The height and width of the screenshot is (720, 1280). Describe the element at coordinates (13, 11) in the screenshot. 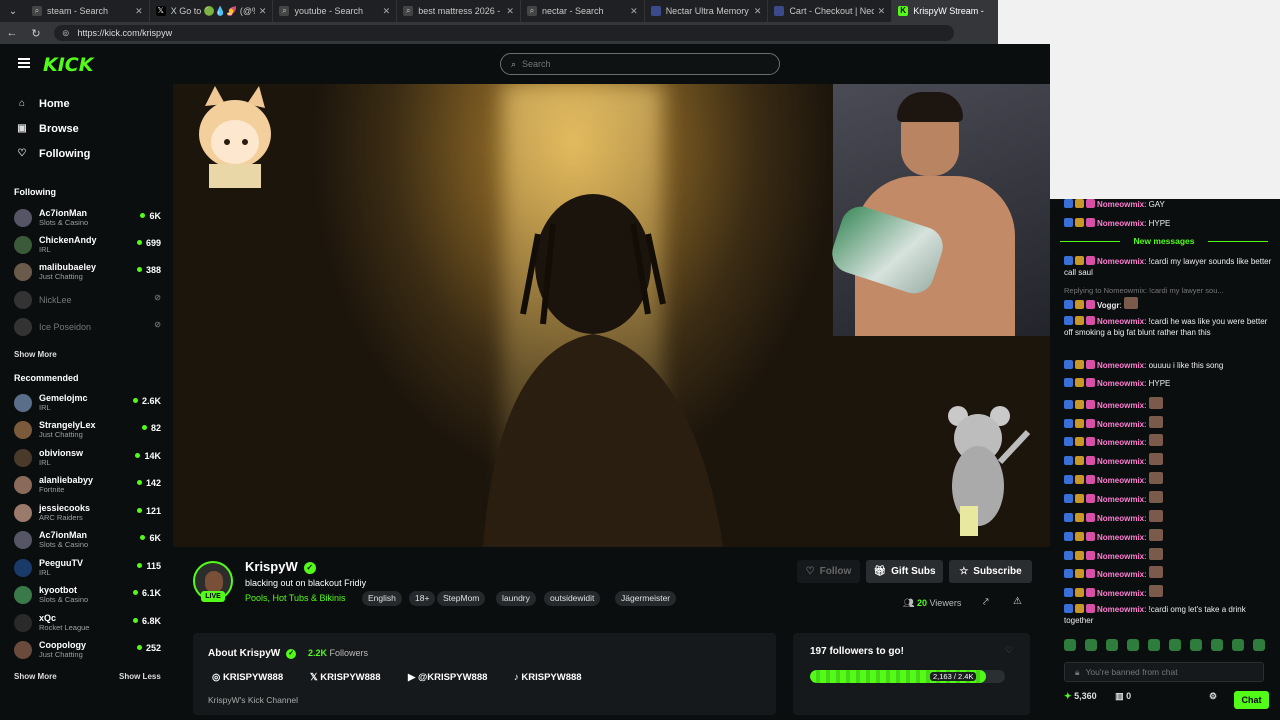

I see `tab-list-chevron-icon: ⌄` at that location.